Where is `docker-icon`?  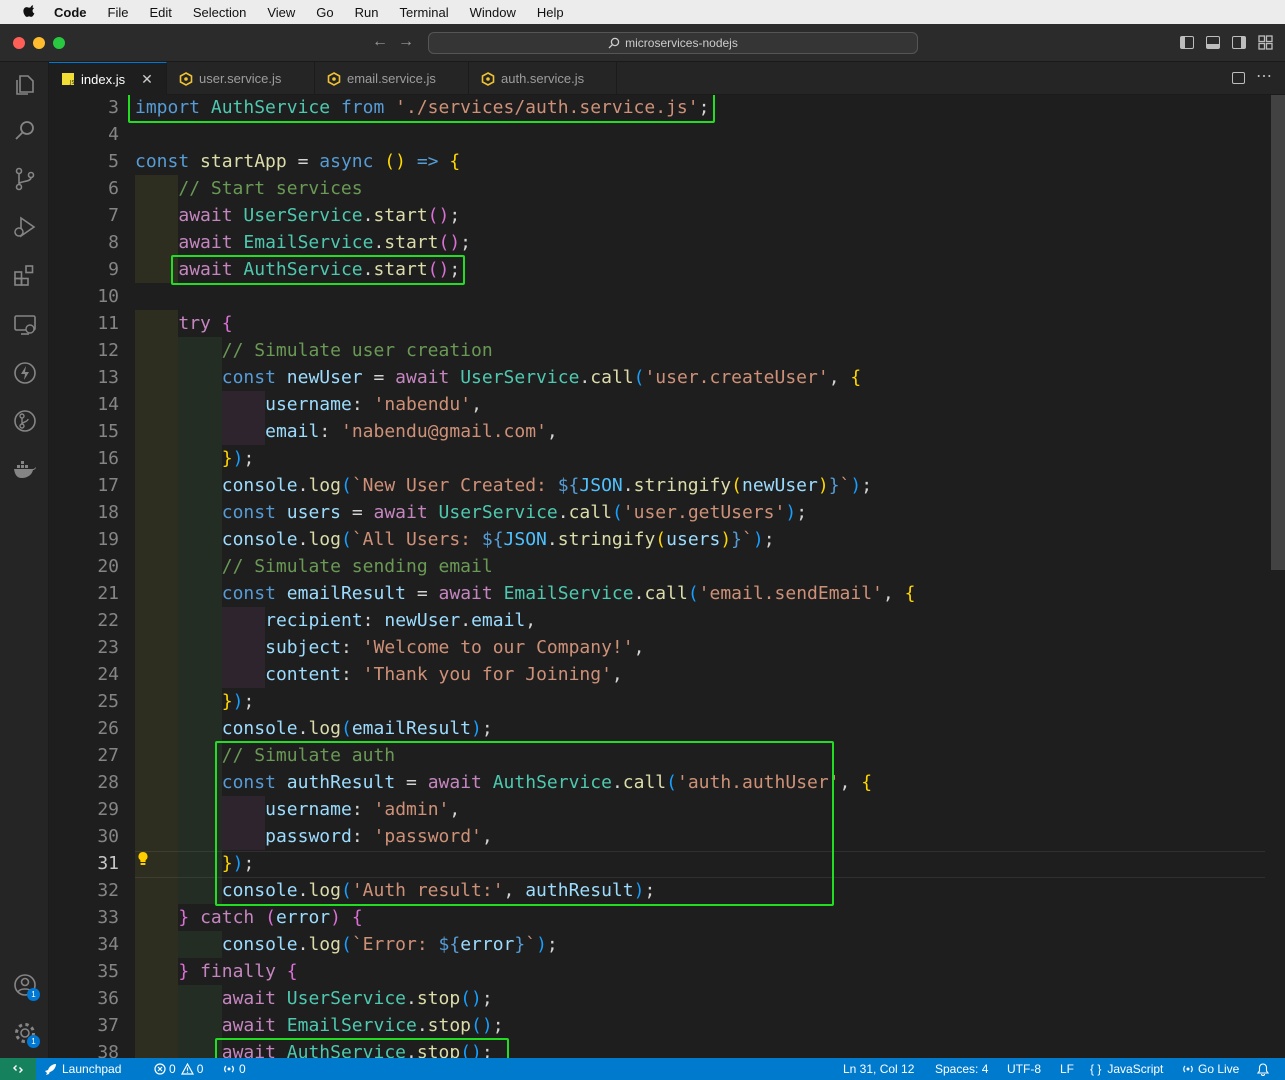 docker-icon is located at coordinates (25, 469).